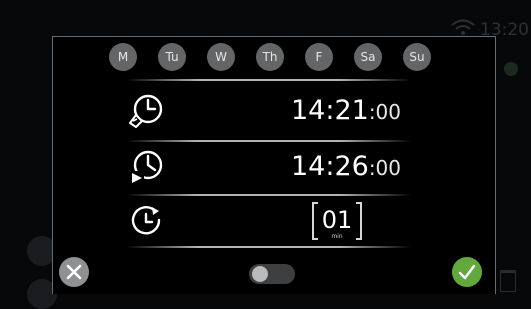 The height and width of the screenshot is (309, 531). Describe the element at coordinates (146, 220) in the screenshot. I see `timer-refresh-icon` at that location.